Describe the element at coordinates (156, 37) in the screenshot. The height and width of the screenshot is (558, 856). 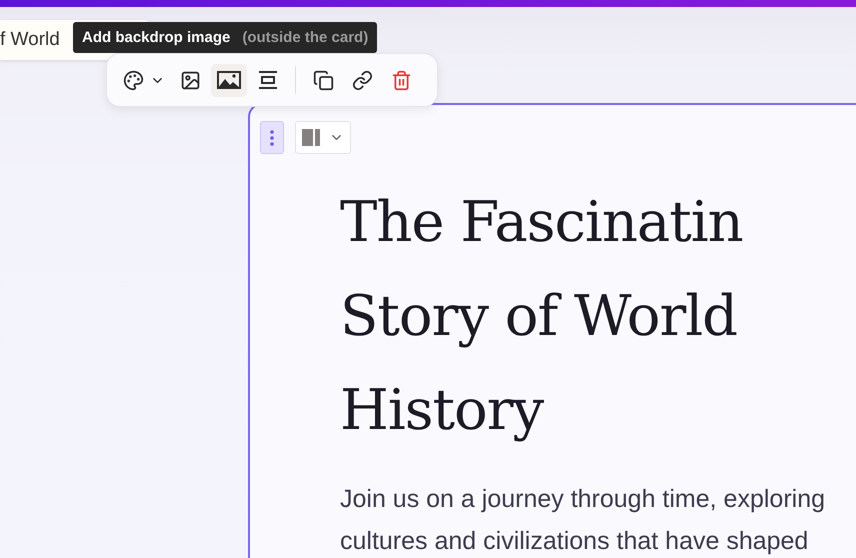
I see `tooltip-label: Add backdrop image` at that location.